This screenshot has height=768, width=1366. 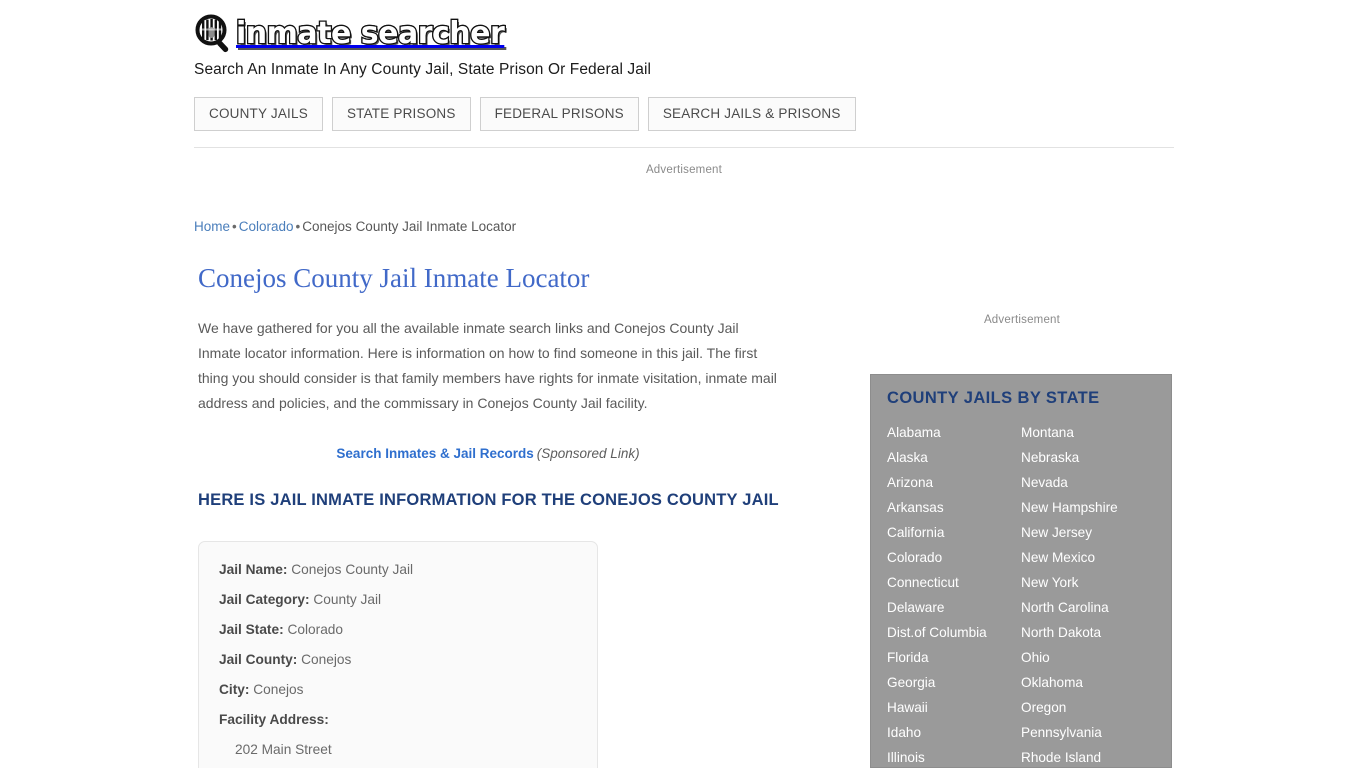 What do you see at coordinates (234, 689) in the screenshot?
I see `jail-city-label: City:` at bounding box center [234, 689].